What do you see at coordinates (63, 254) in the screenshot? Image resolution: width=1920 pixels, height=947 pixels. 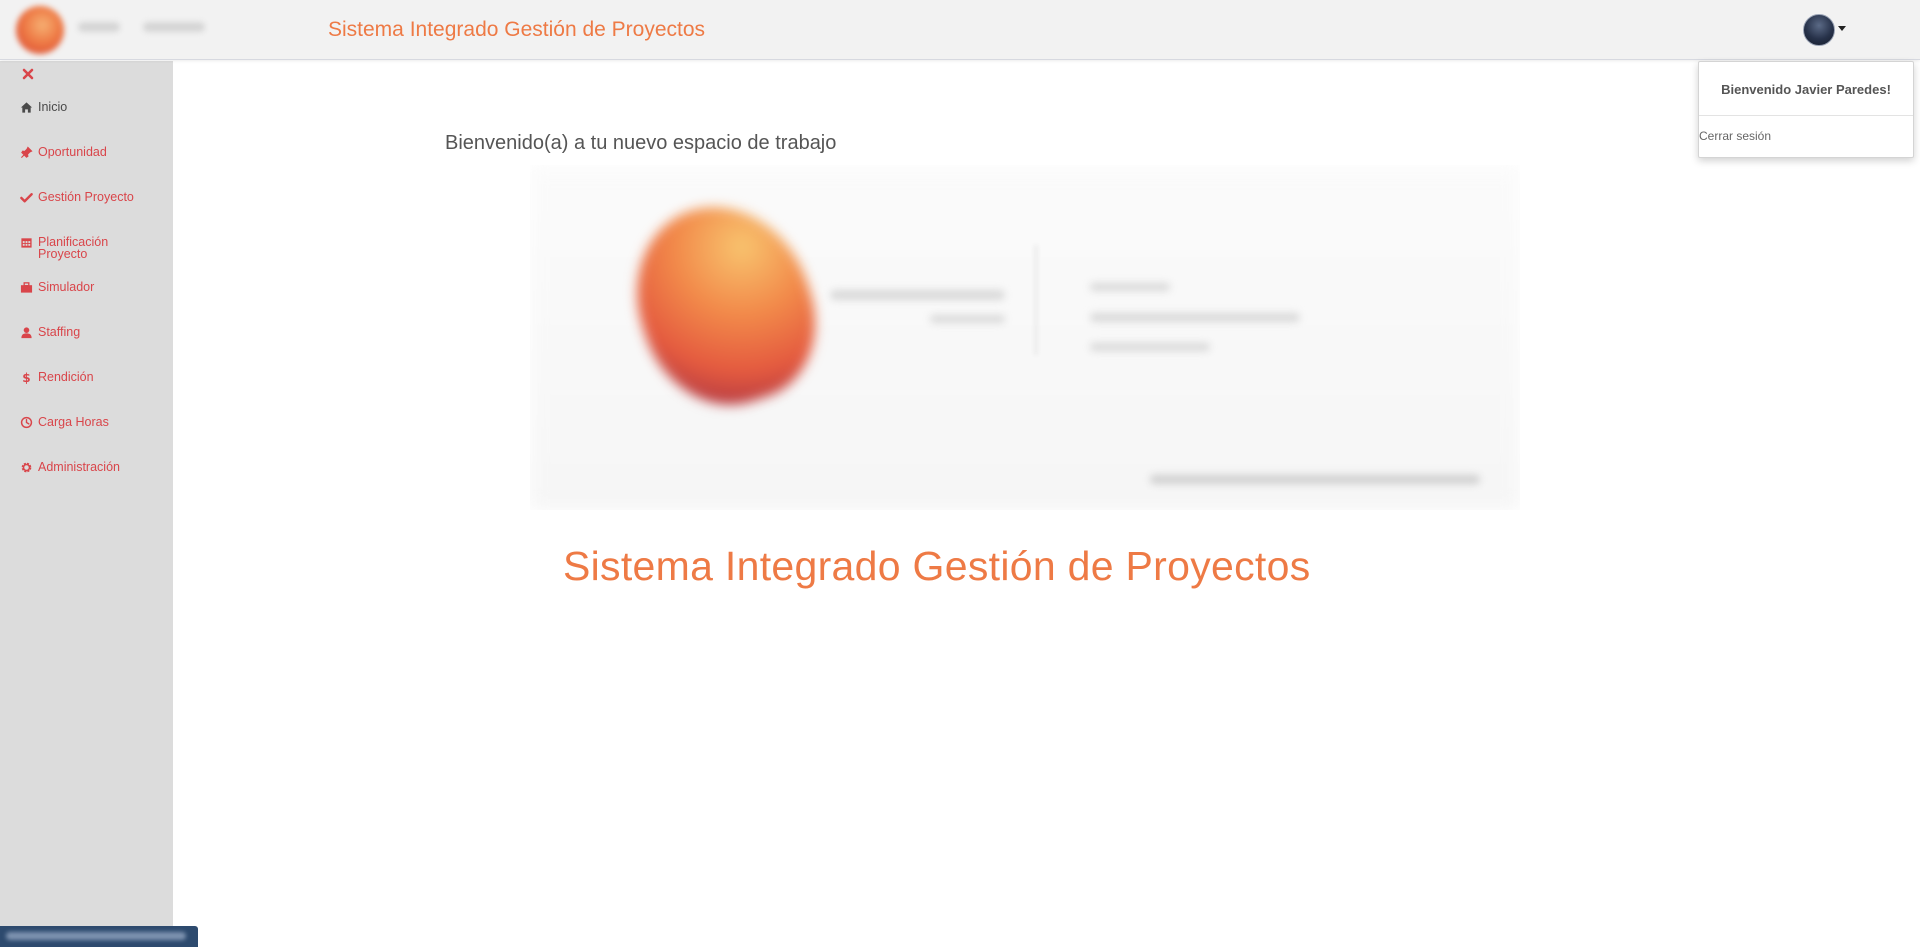 I see `sidebar-item-label-line2: Proyecto` at bounding box center [63, 254].